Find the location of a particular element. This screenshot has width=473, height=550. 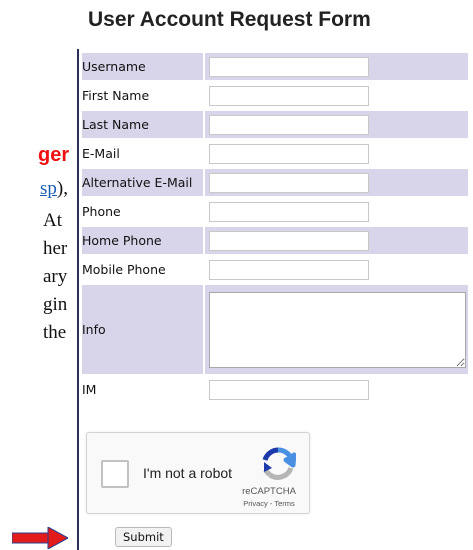

info-textarea is located at coordinates (337, 329).